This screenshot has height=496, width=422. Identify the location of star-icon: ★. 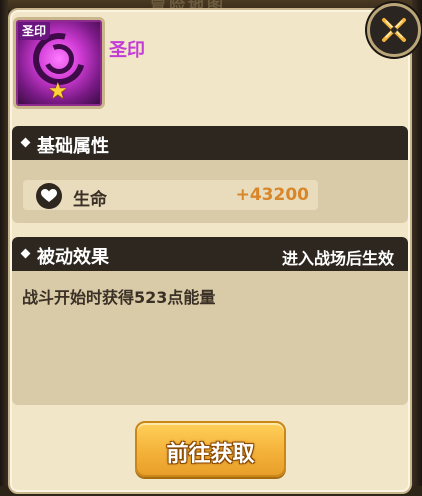
(58, 91).